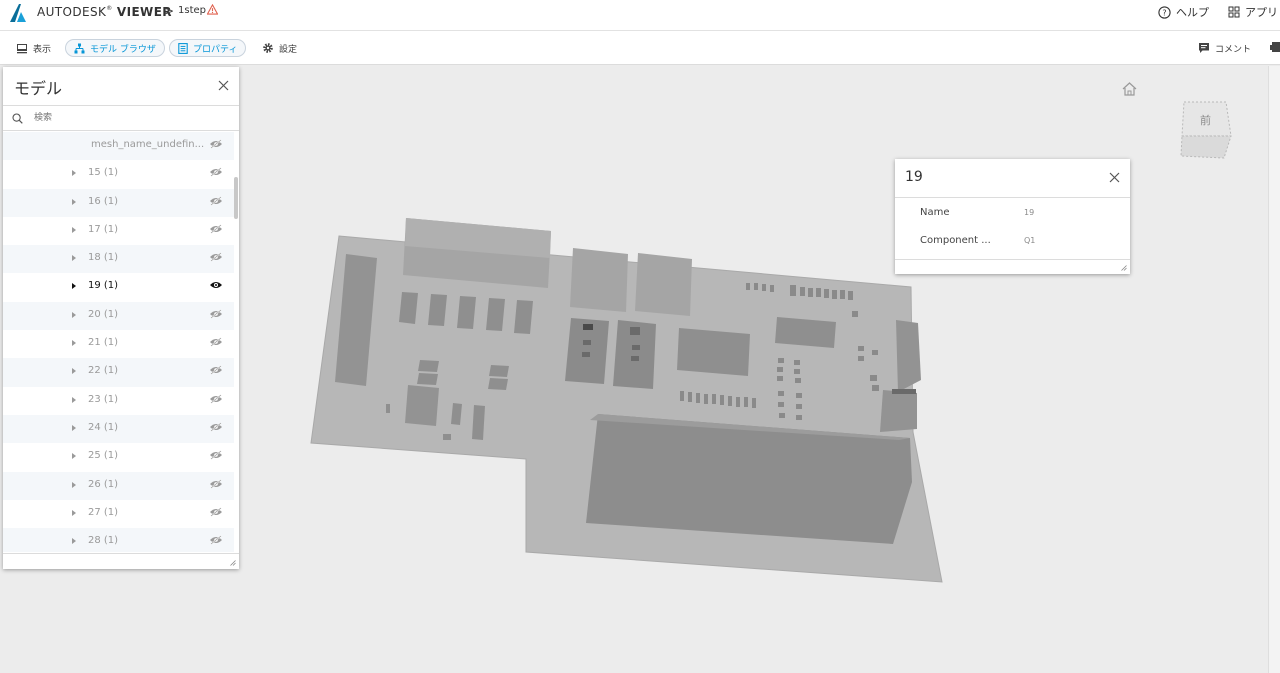 This screenshot has height=673, width=1280. What do you see at coordinates (129, 118) in the screenshot?
I see `model-search-input` at bounding box center [129, 118].